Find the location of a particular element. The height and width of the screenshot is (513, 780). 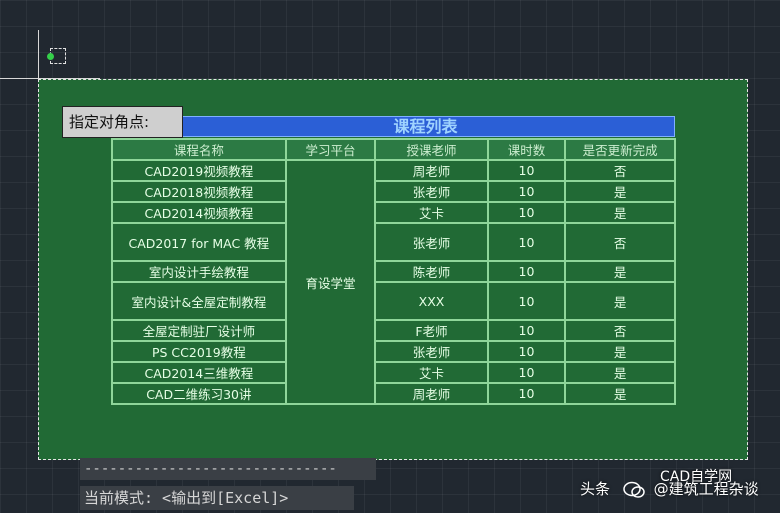

cell-course-name: CAD二维练习30讲 is located at coordinates (199, 393).